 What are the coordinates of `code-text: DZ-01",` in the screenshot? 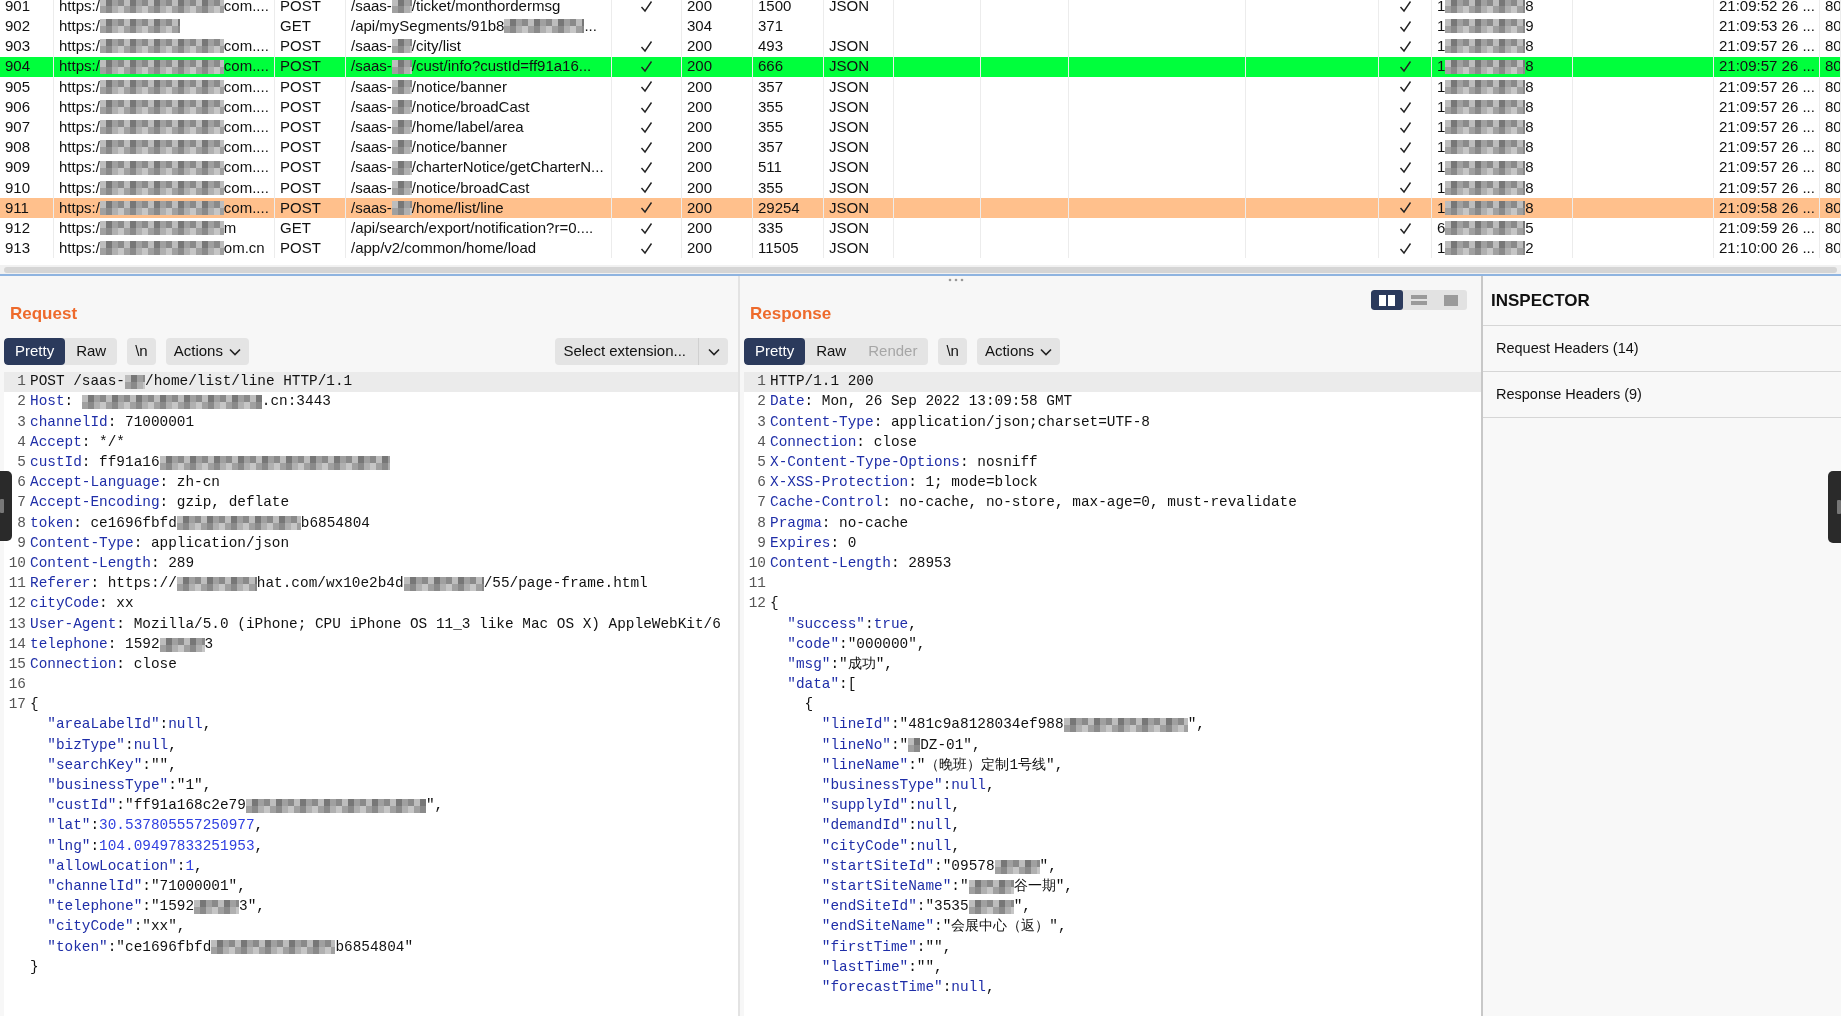 It's located at (950, 745).